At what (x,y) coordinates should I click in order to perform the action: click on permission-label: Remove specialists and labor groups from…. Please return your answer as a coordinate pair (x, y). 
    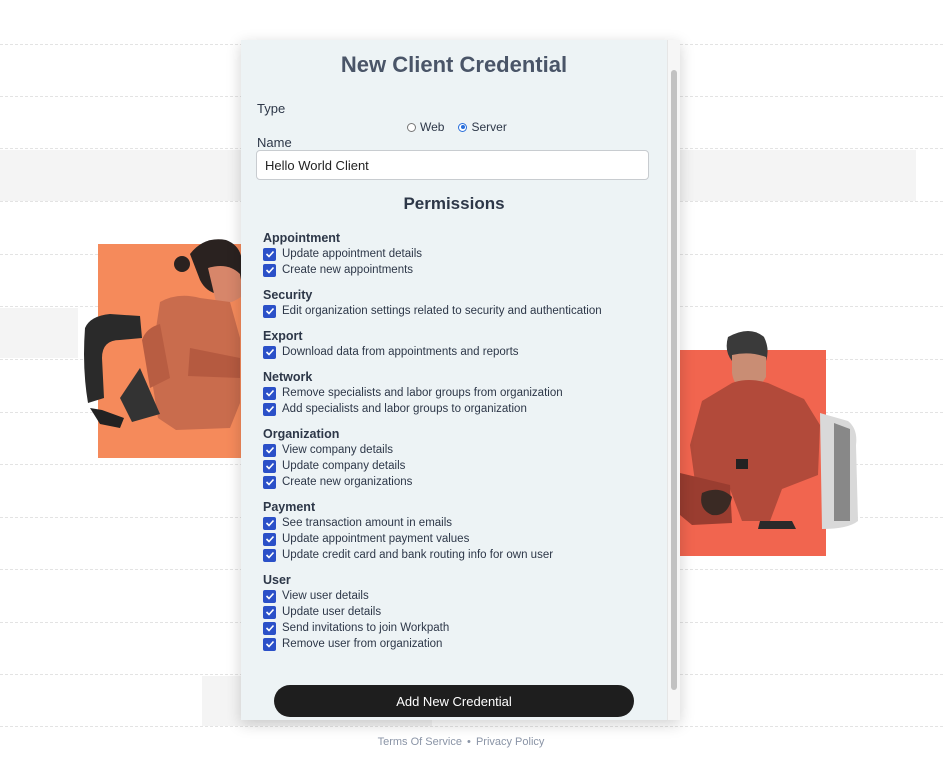
    Looking at the image, I should click on (422, 393).